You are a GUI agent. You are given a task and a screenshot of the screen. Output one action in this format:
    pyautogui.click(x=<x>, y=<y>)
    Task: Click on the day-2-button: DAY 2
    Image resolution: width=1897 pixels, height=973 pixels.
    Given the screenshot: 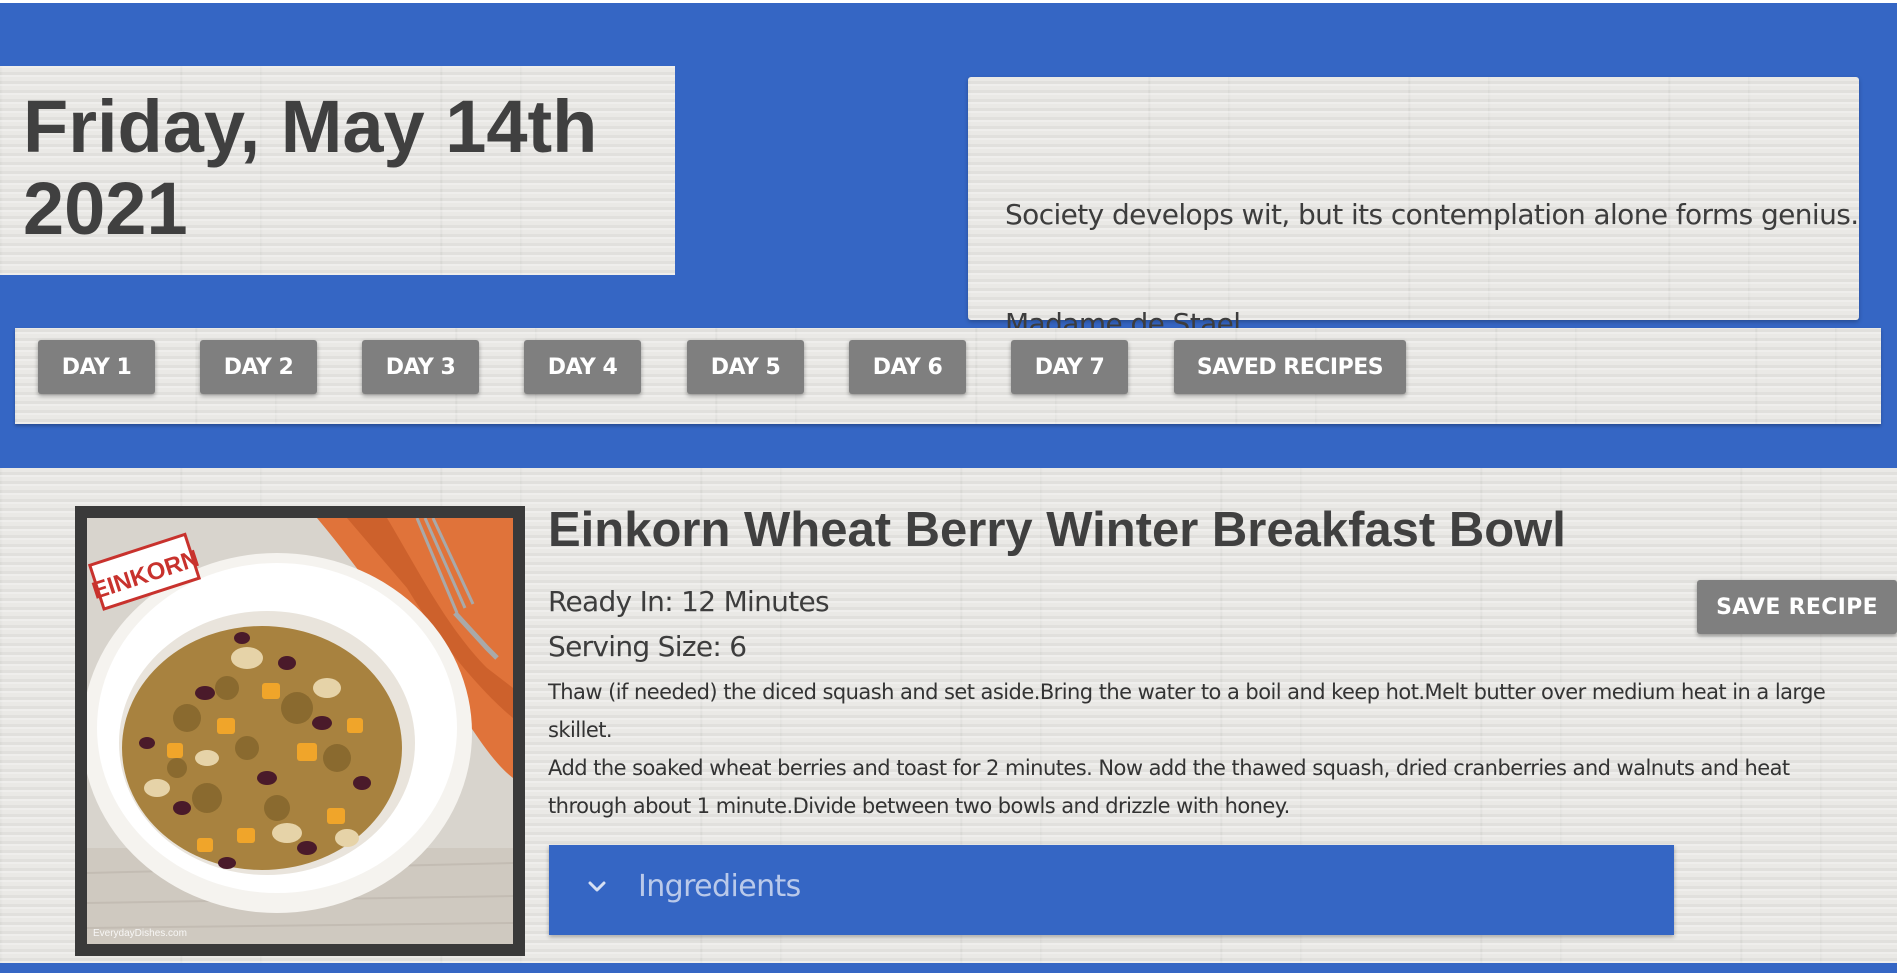 What is the action you would take?
    pyautogui.click(x=258, y=367)
    